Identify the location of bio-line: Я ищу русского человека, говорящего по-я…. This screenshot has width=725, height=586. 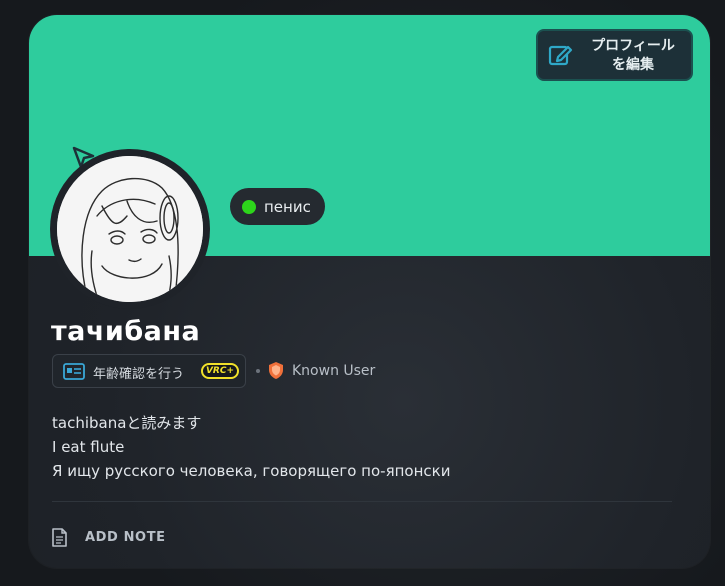
(251, 471).